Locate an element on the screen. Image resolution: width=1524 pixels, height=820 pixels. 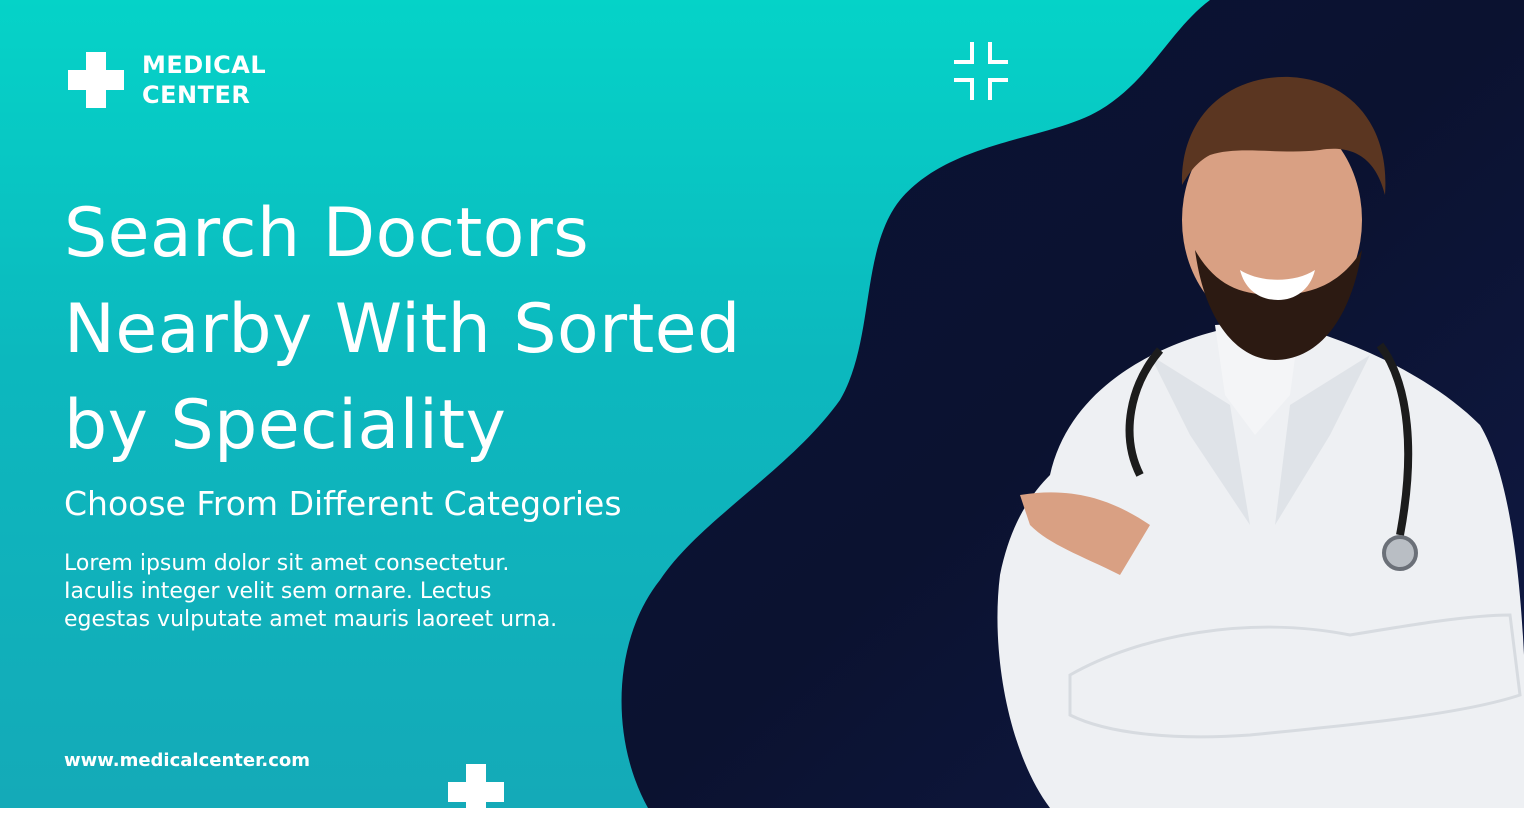
brand-name-line2: CENTER is located at coordinates (196, 95).